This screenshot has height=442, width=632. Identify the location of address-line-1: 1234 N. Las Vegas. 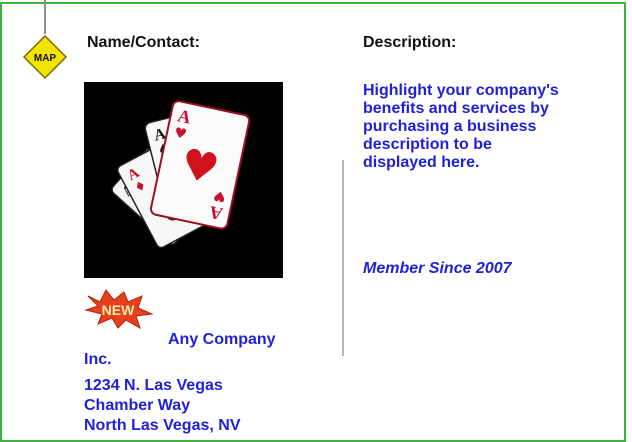
(153, 385).